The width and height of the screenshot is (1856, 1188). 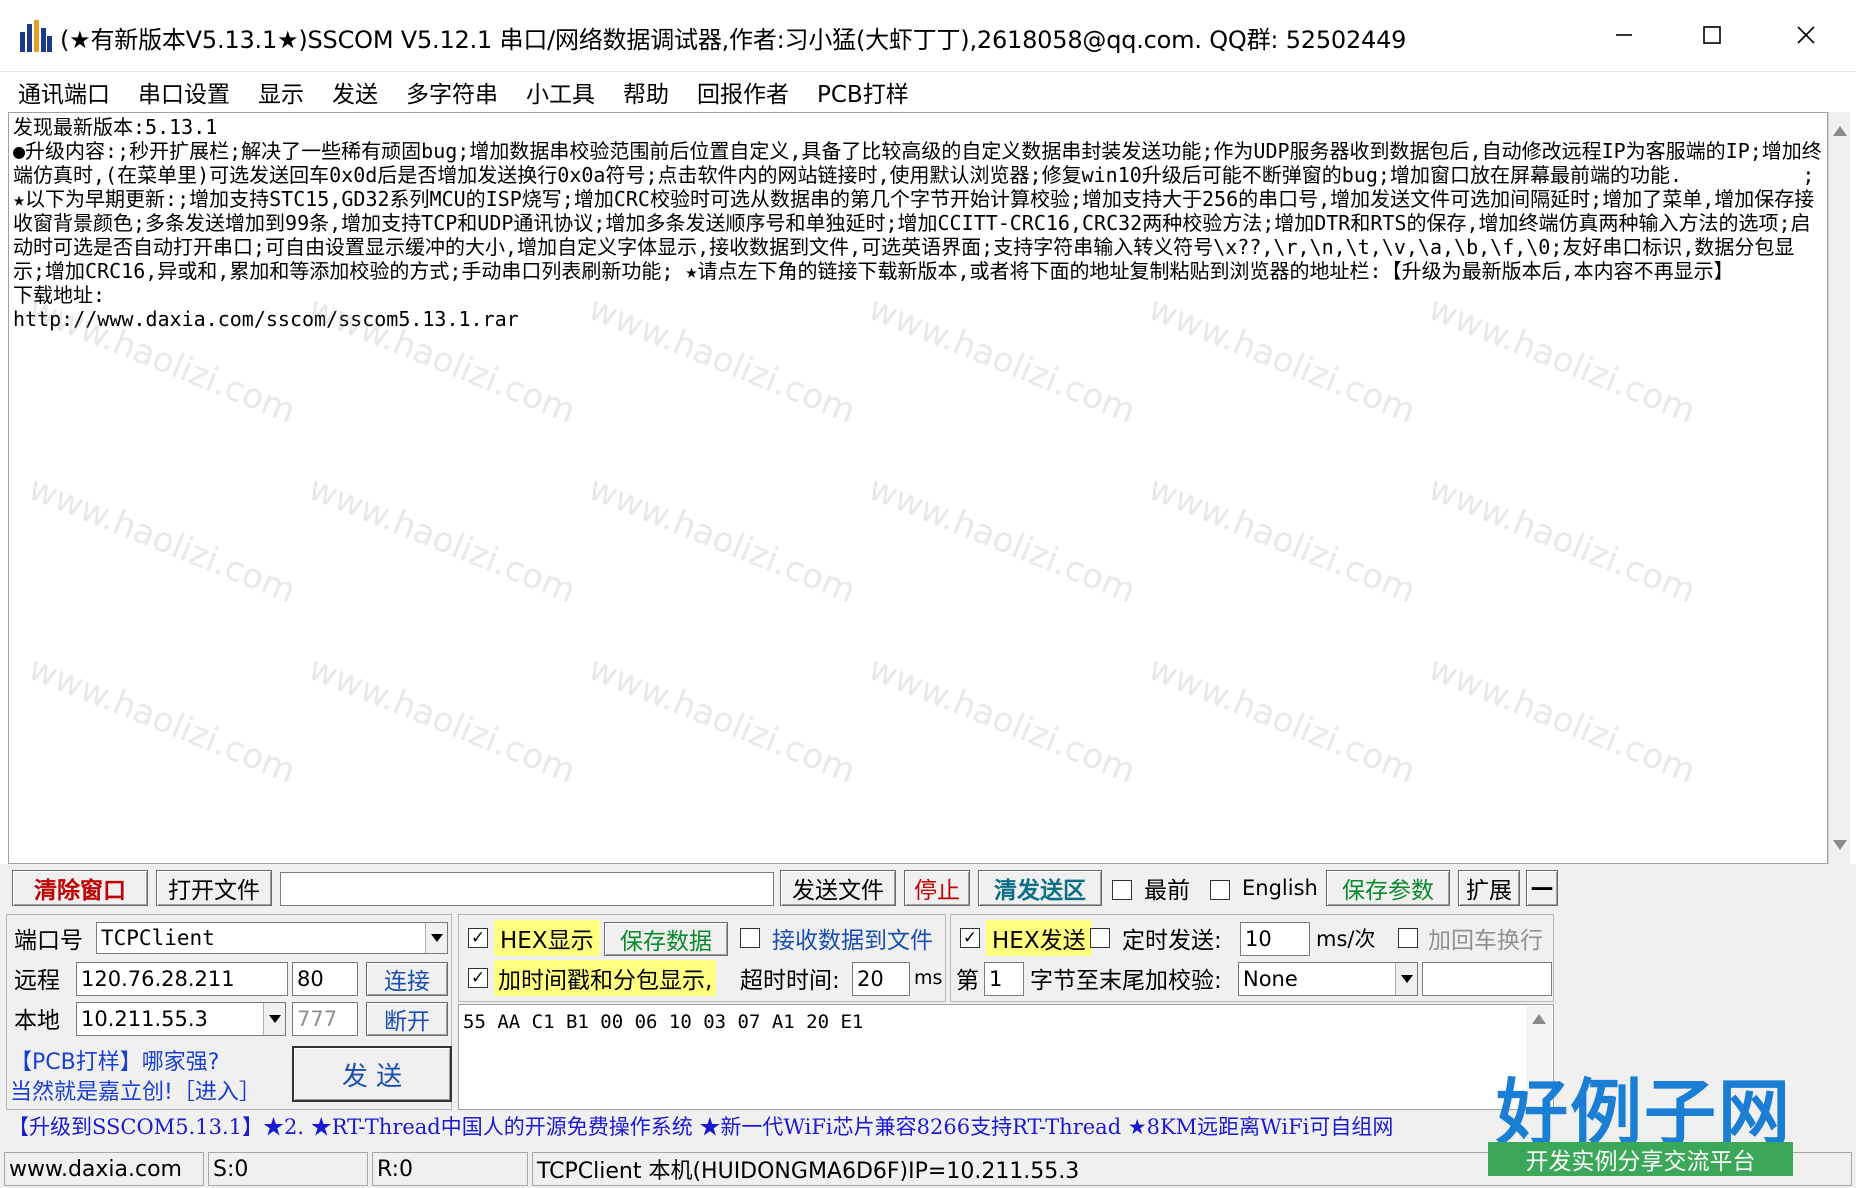 What do you see at coordinates (1006, 1057) in the screenshot?
I see `send-data-input: 55 AA C1 B1 00 06 10 03 07 A1 20 E1` at bounding box center [1006, 1057].